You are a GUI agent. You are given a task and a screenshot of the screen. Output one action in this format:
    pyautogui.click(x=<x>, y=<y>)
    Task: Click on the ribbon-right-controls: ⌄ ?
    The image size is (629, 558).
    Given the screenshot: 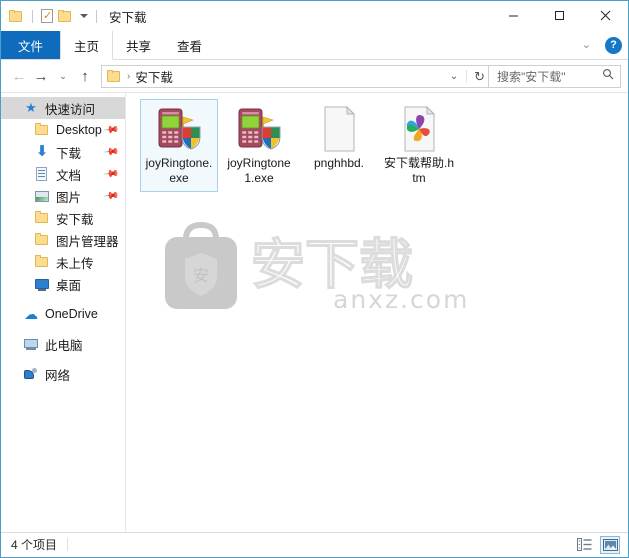 What is the action you would take?
    pyautogui.click(x=600, y=45)
    